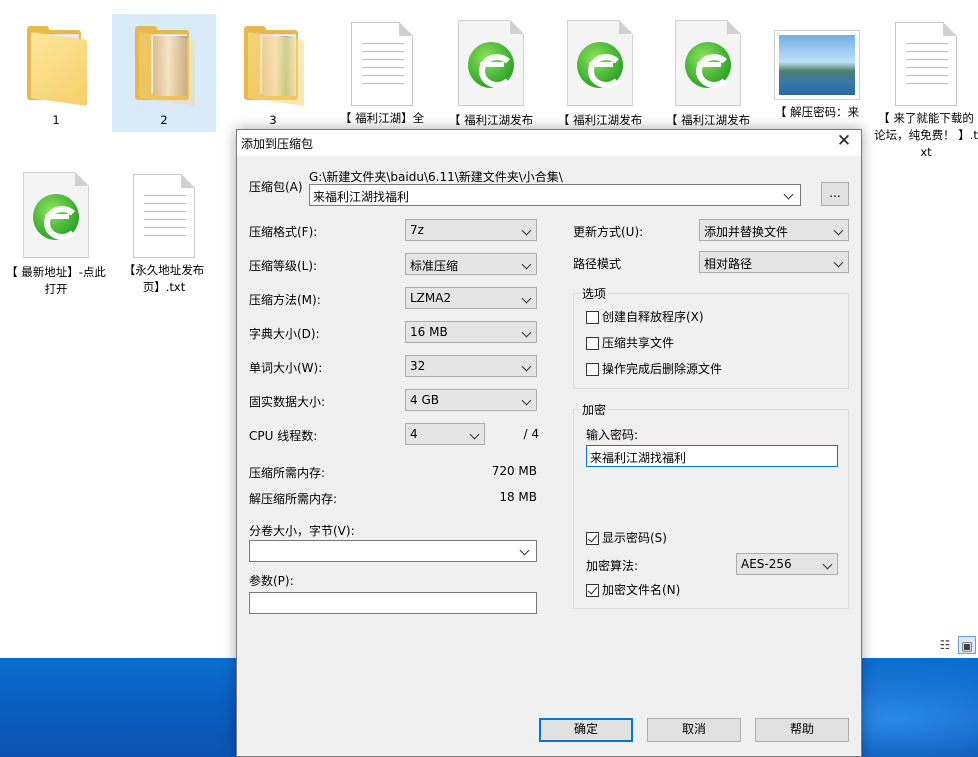  Describe the element at coordinates (283, 266) in the screenshot. I see `level-label: 压缩等级(L):` at that location.